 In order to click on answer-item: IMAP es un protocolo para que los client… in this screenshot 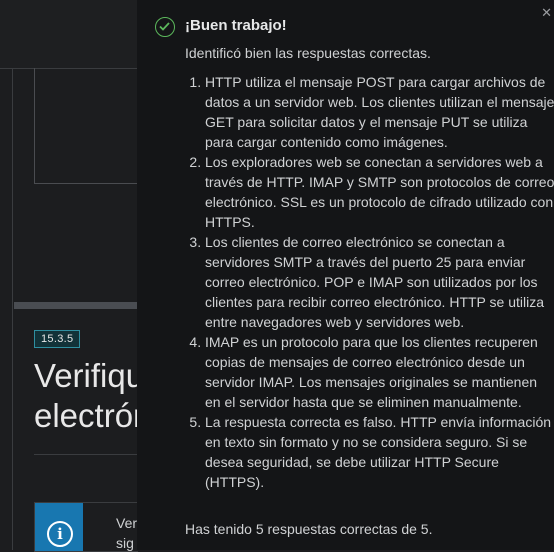, I will do `click(379, 372)`.